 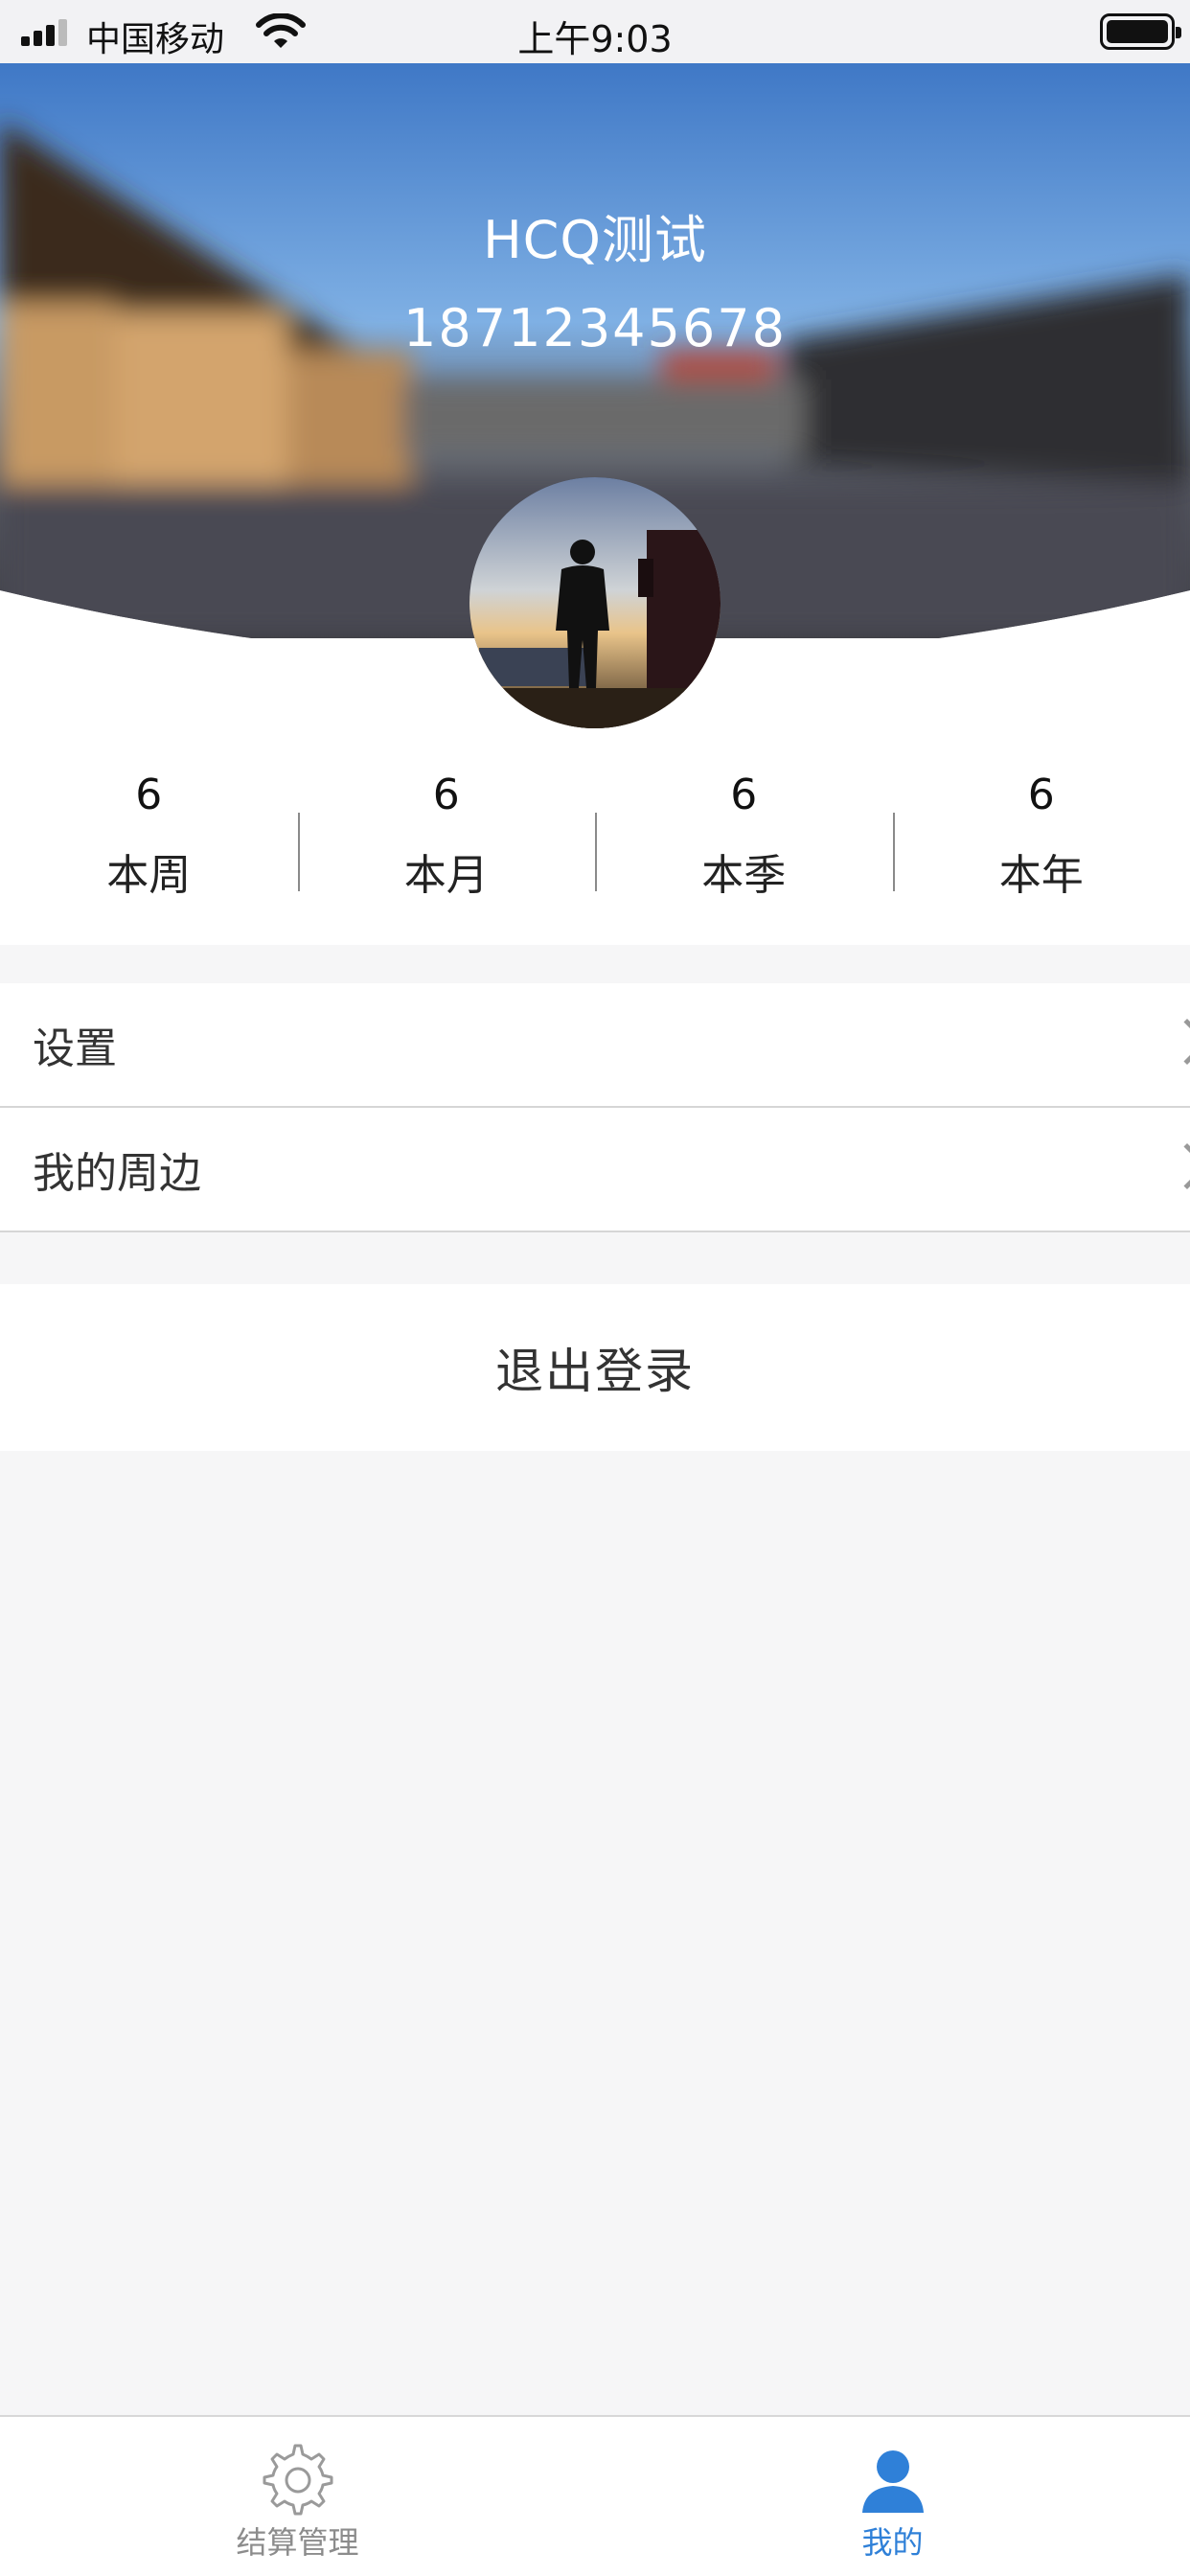 I want to click on menu-item-label: 设置, so click(x=75, y=1048).